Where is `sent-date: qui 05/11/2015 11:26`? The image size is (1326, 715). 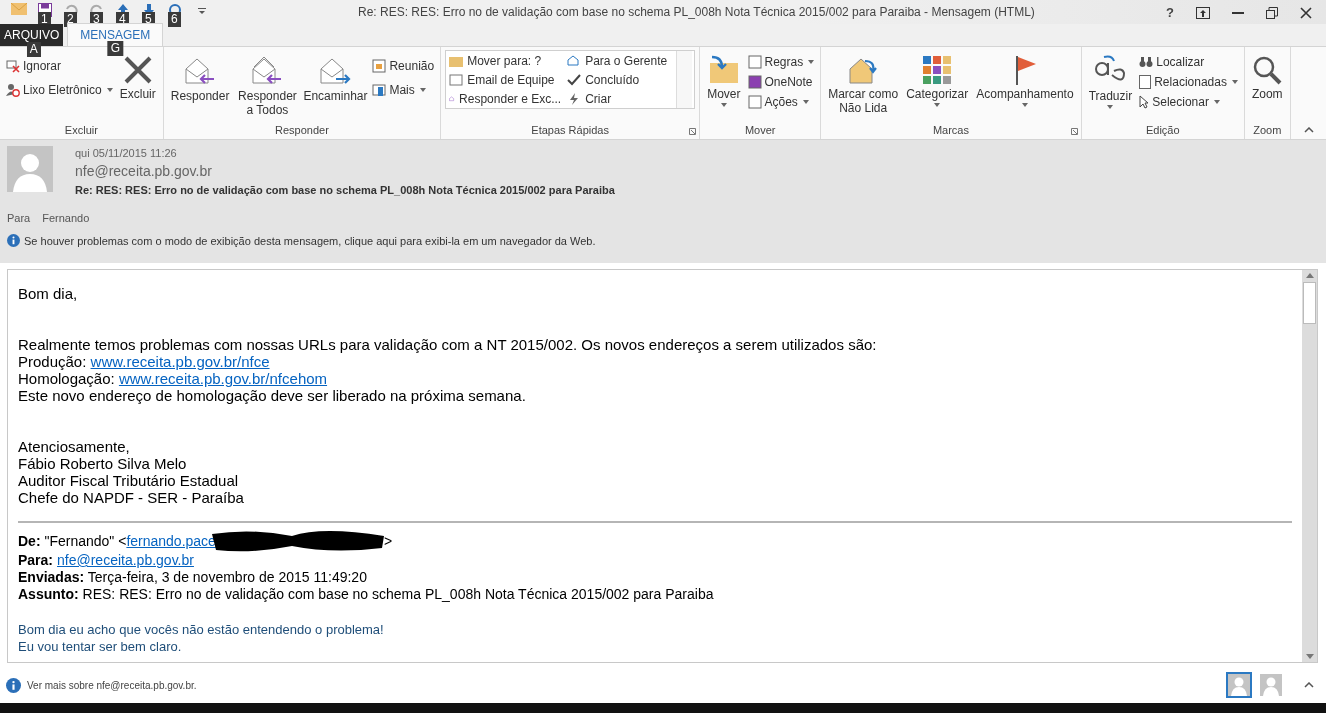 sent-date: qui 05/11/2015 11:26 is located at coordinates (126, 153).